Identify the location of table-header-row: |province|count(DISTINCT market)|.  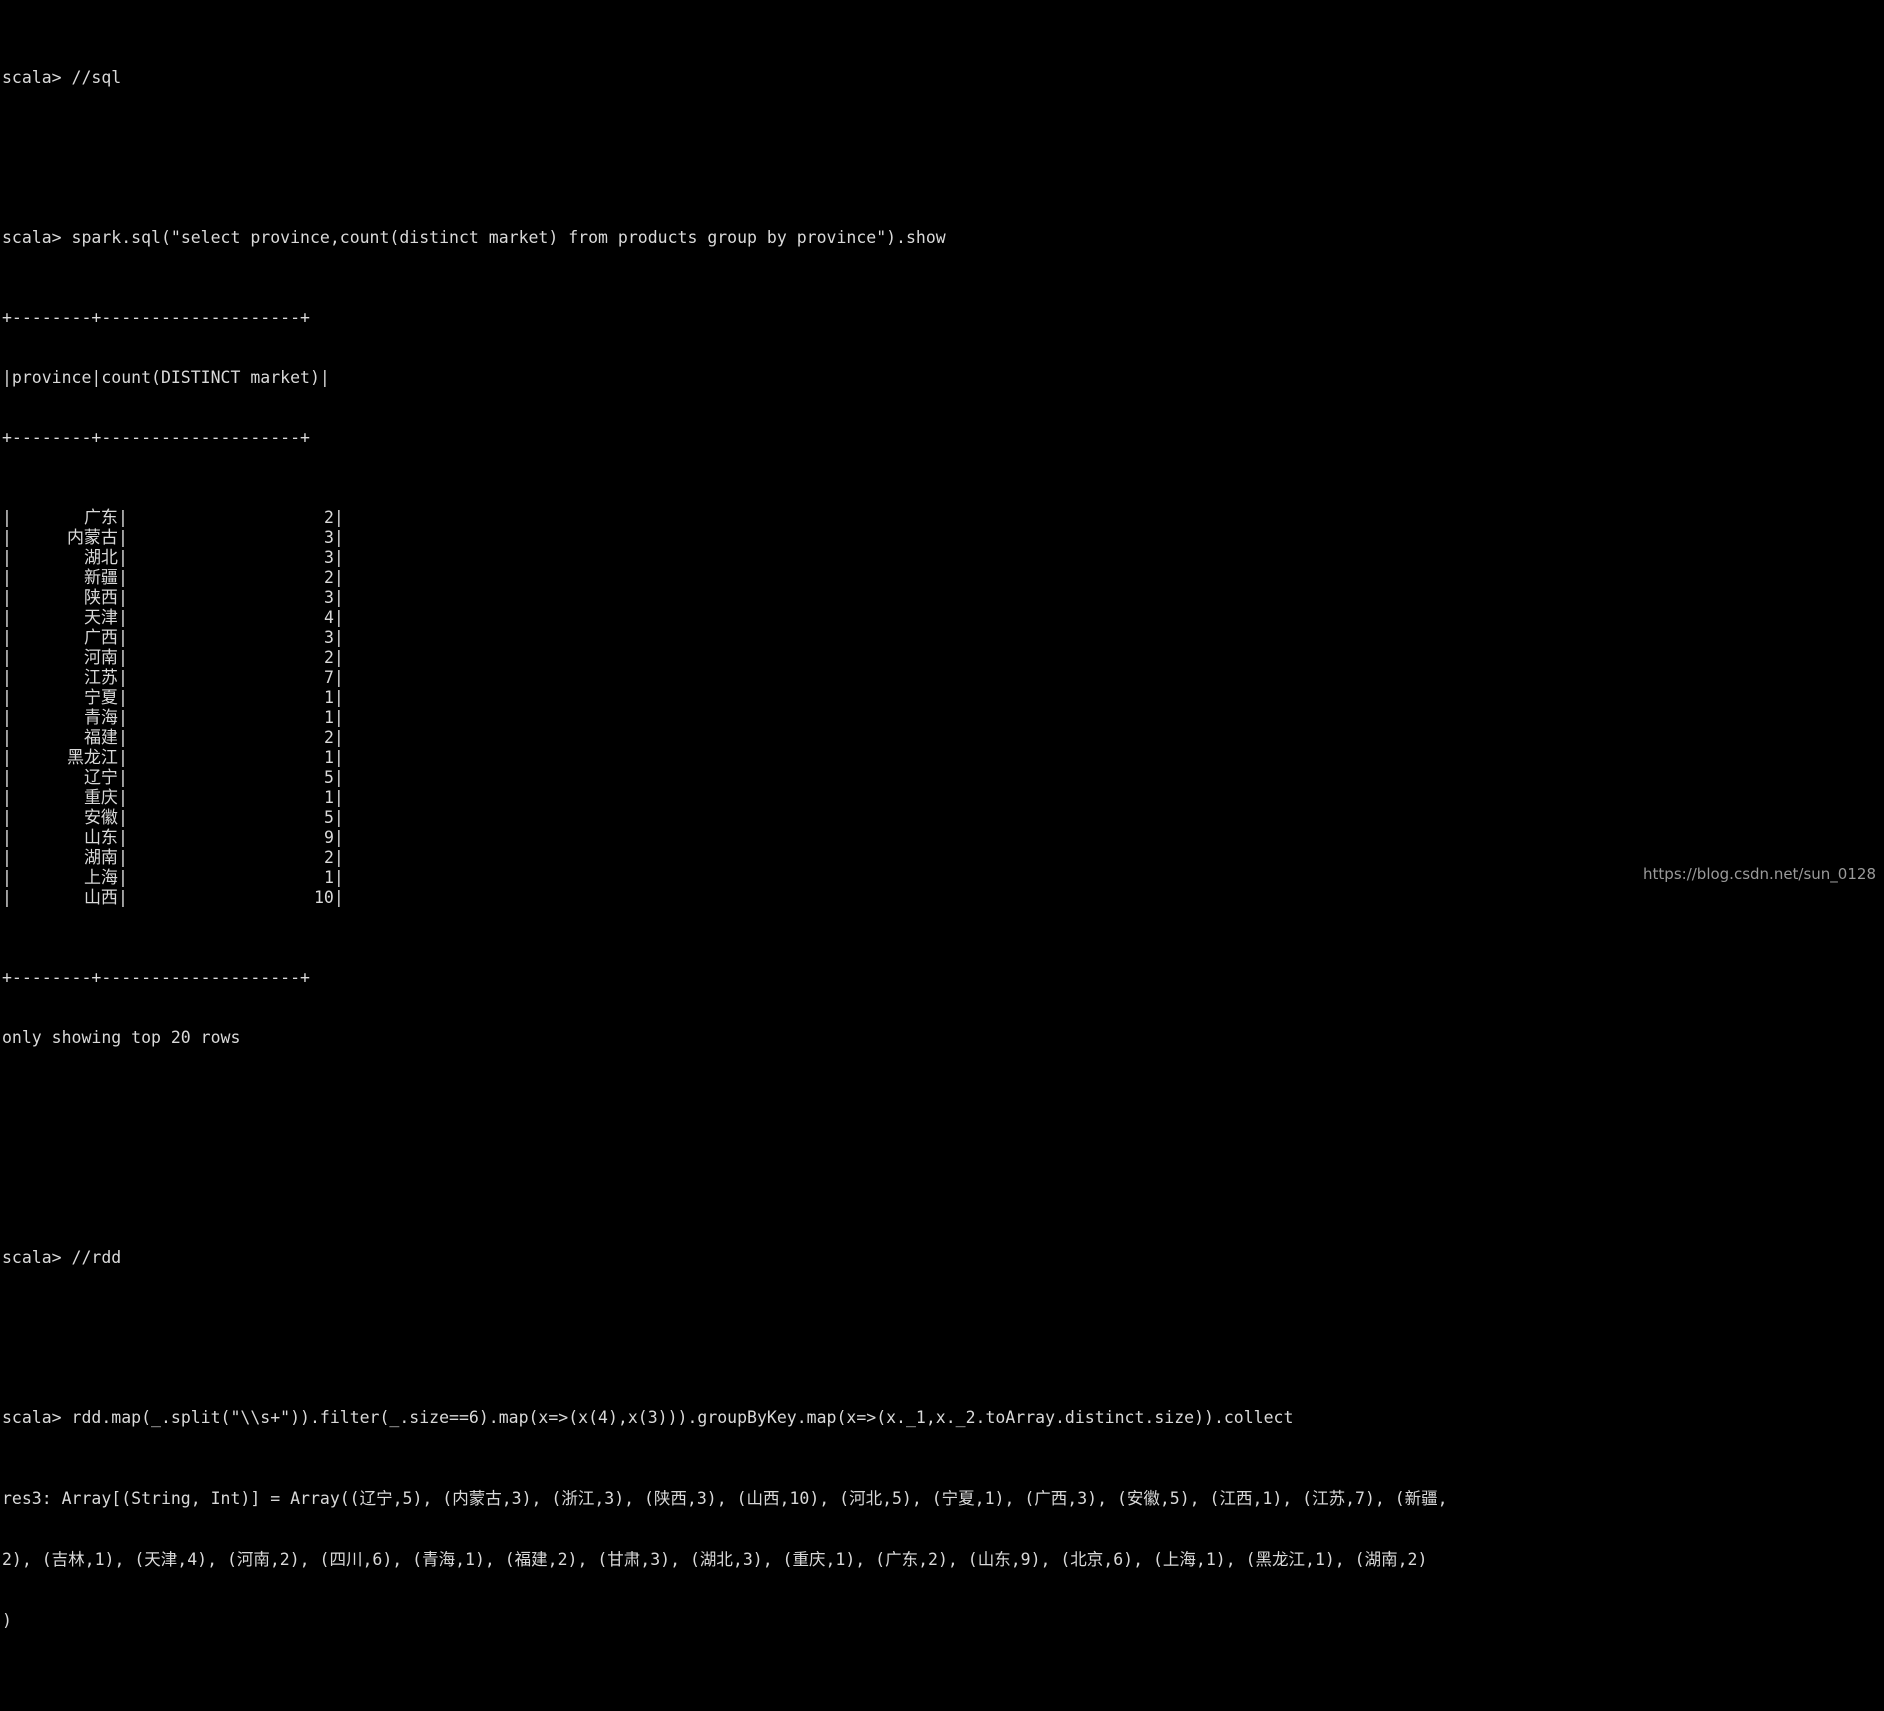
(166, 377).